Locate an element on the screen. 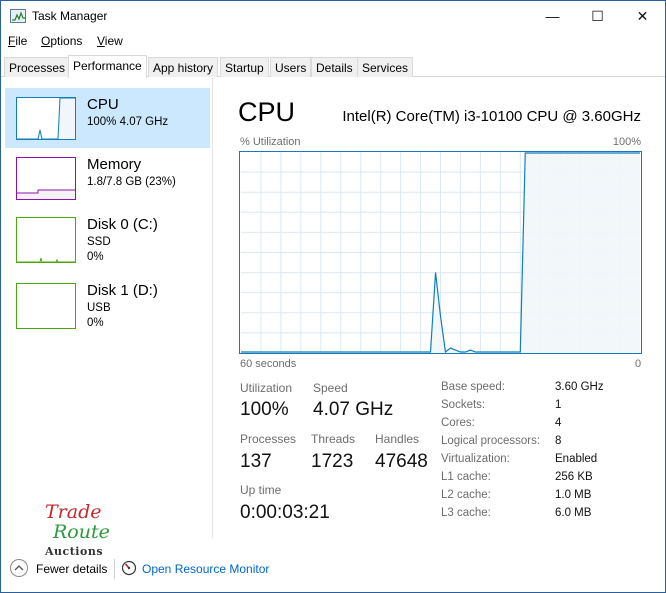 Image resolution: width=666 pixels, height=593 pixels. fewer-details-link: Fewer details is located at coordinates (71, 569).